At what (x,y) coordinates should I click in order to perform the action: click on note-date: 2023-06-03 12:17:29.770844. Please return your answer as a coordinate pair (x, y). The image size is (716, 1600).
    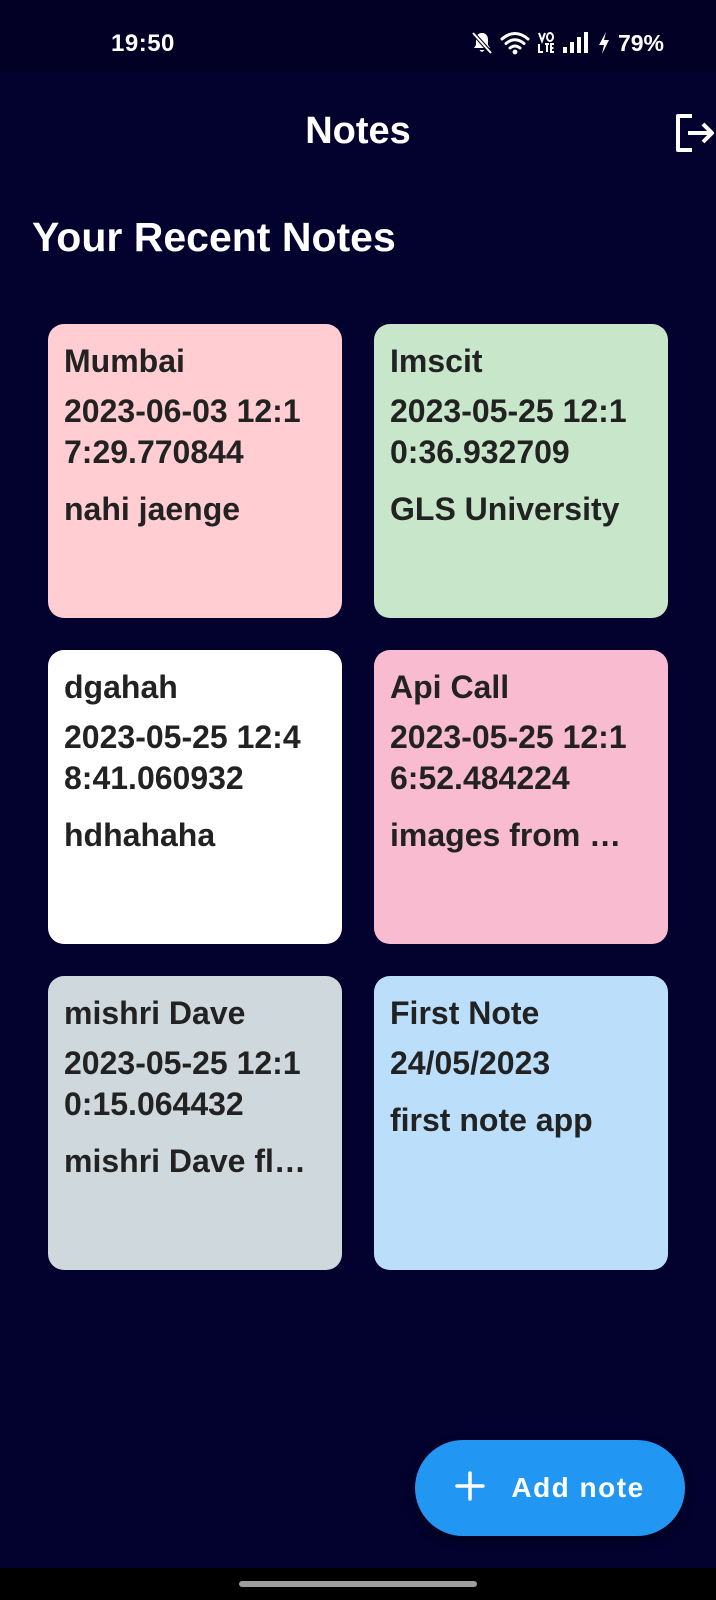
    Looking at the image, I should click on (182, 431).